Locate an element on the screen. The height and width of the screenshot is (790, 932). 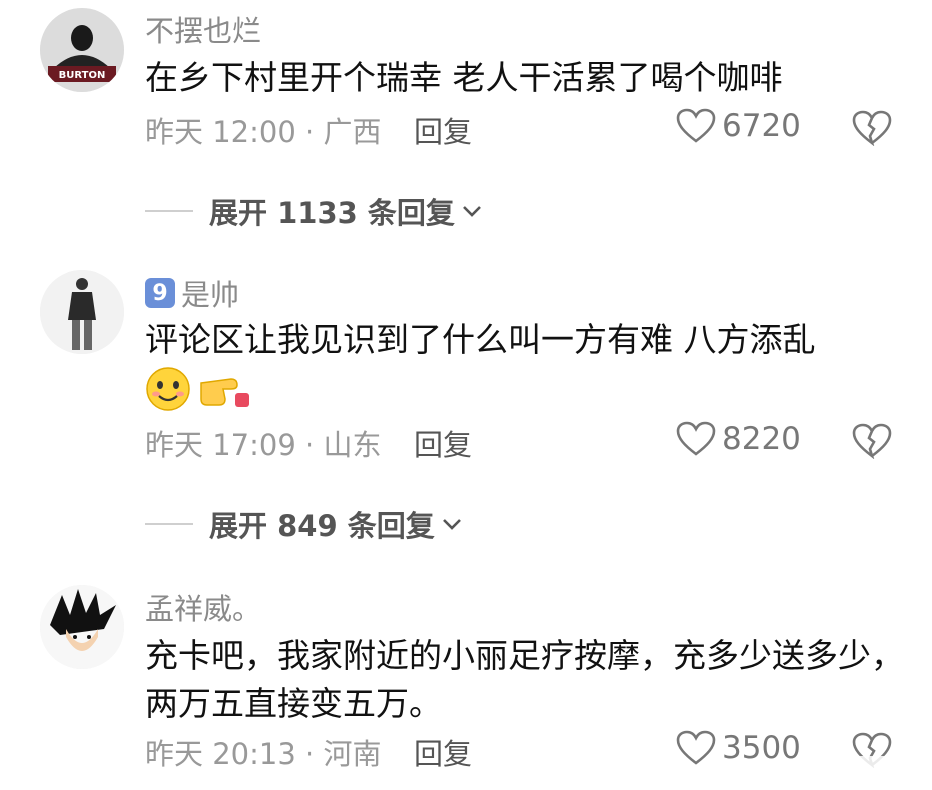
avatar: BURTON is located at coordinates (82, 50).